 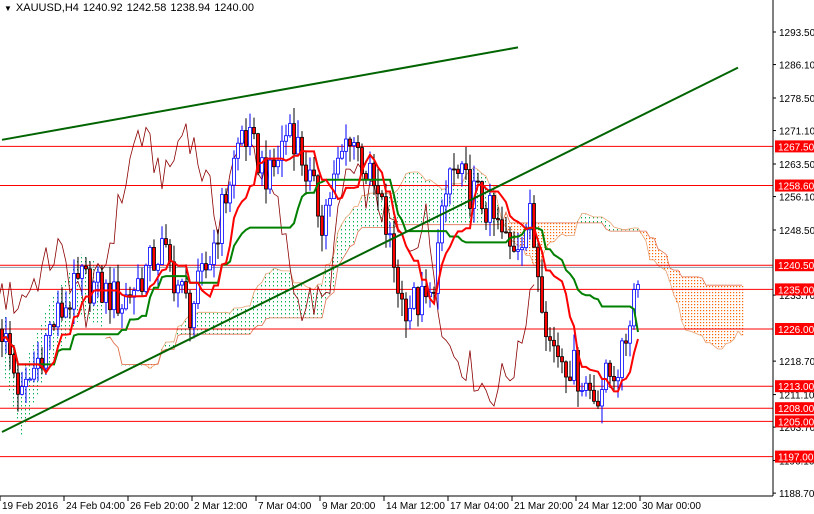 What do you see at coordinates (159, 506) in the screenshot?
I see `time-tick-label: 26 Feb 20:00` at bounding box center [159, 506].